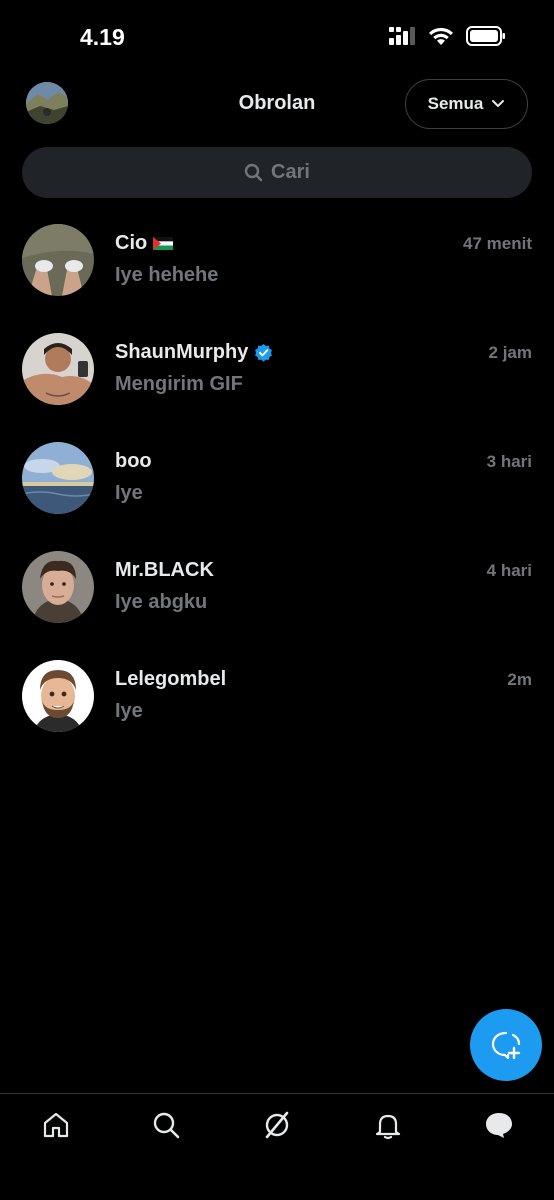  Describe the element at coordinates (277, 1146) in the screenshot. I see `bottom-nav` at that location.